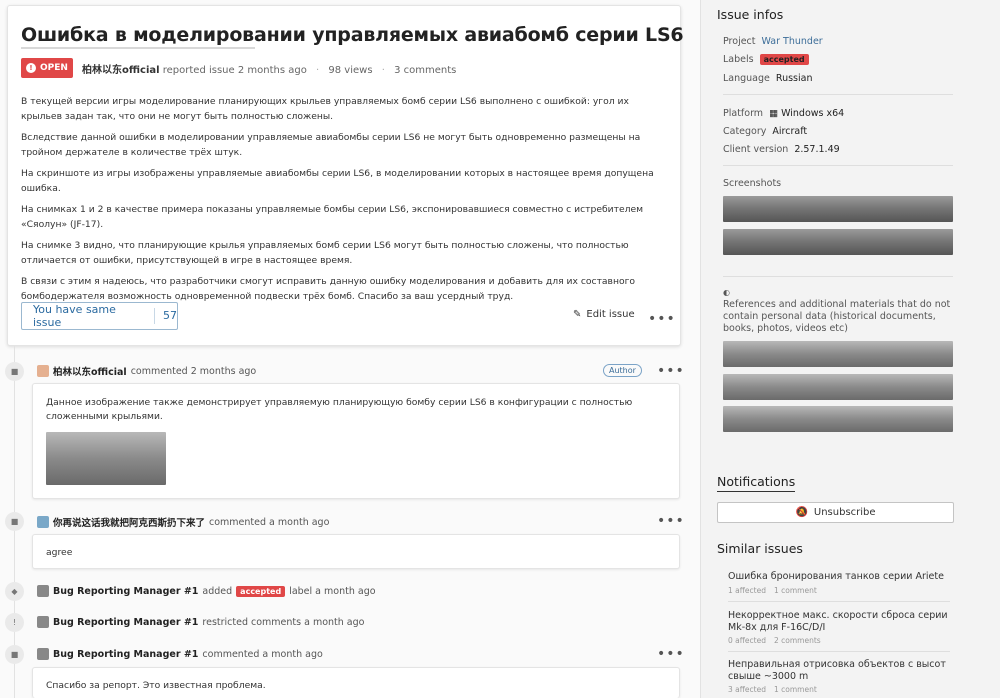 This screenshot has height=698, width=1000. What do you see at coordinates (813, 113) in the screenshot?
I see `platform-value: Windows x64` at bounding box center [813, 113].